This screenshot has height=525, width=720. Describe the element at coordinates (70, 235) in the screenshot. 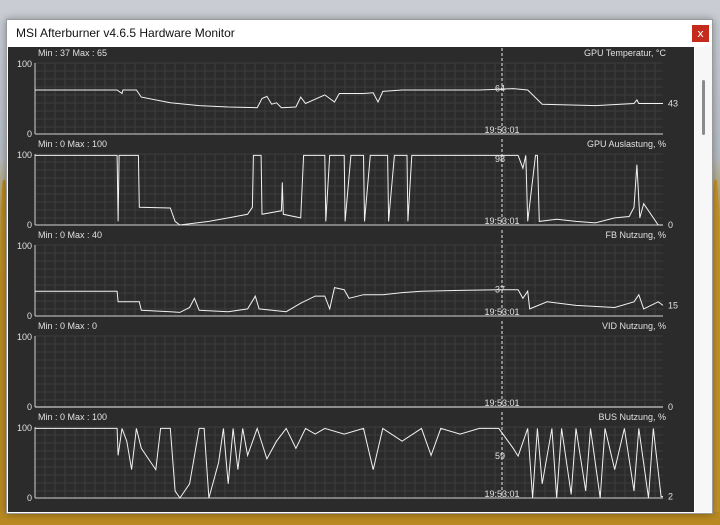

I see `graph-min-max: Min : 0 Max : 40` at that location.